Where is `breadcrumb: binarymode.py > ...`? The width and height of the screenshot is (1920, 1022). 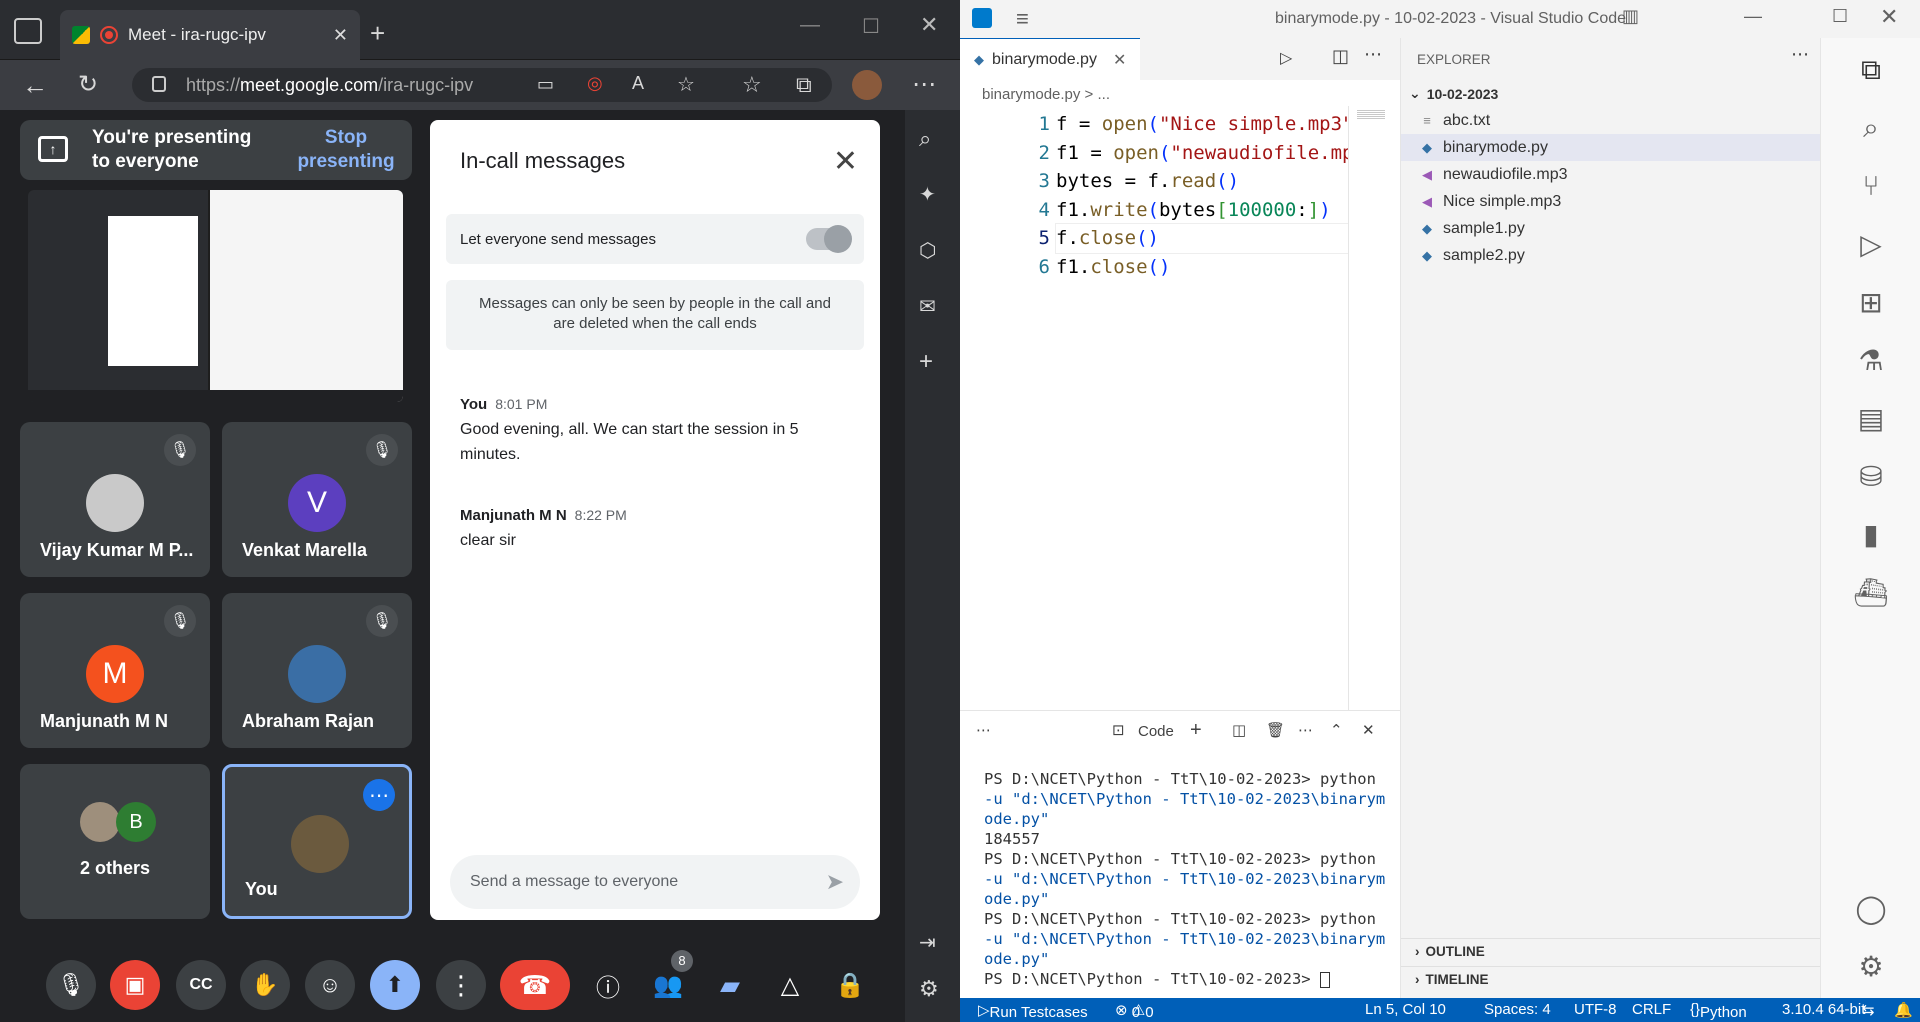 breadcrumb: binarymode.py > ... is located at coordinates (1046, 94).